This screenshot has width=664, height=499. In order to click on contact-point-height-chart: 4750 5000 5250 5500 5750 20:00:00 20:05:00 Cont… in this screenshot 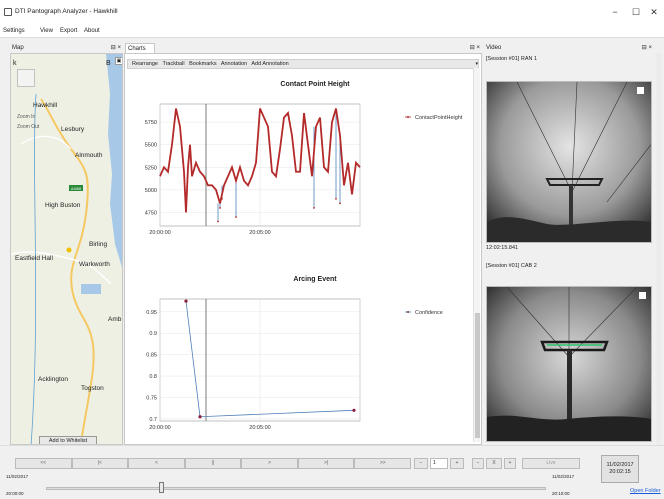, I will do `click(305, 172)`.